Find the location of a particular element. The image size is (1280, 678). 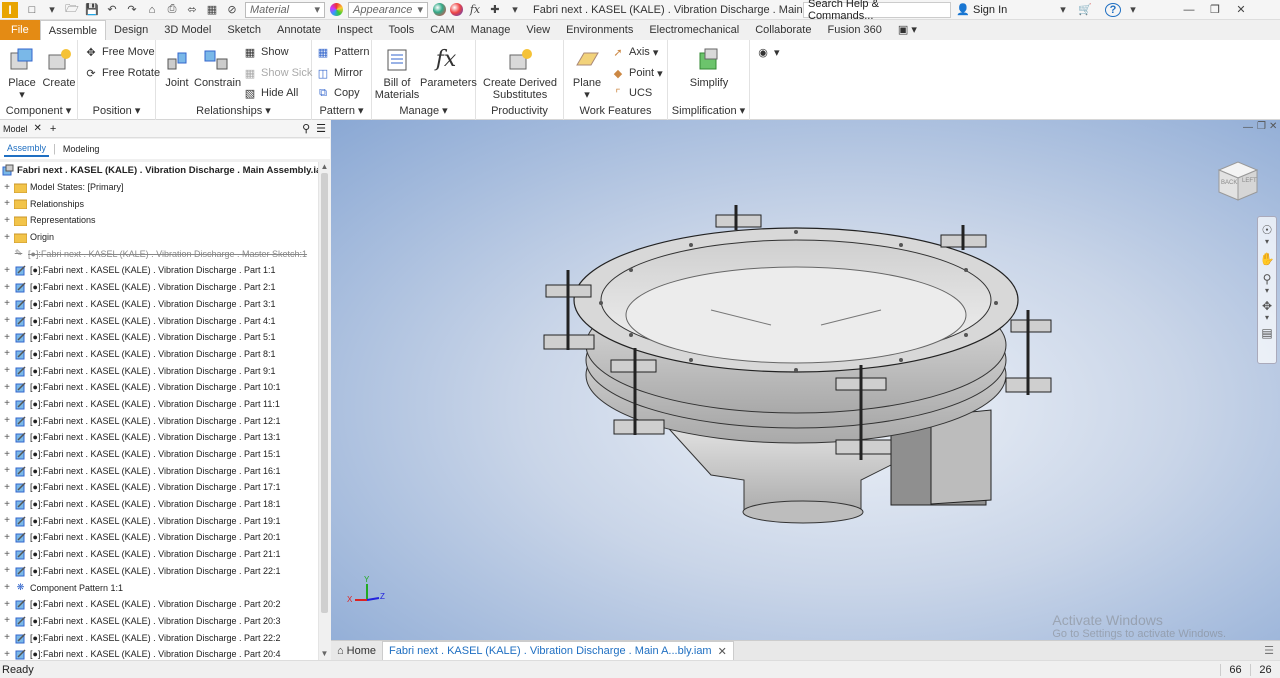

subtab-assembly: Assembly is located at coordinates (27, 149).